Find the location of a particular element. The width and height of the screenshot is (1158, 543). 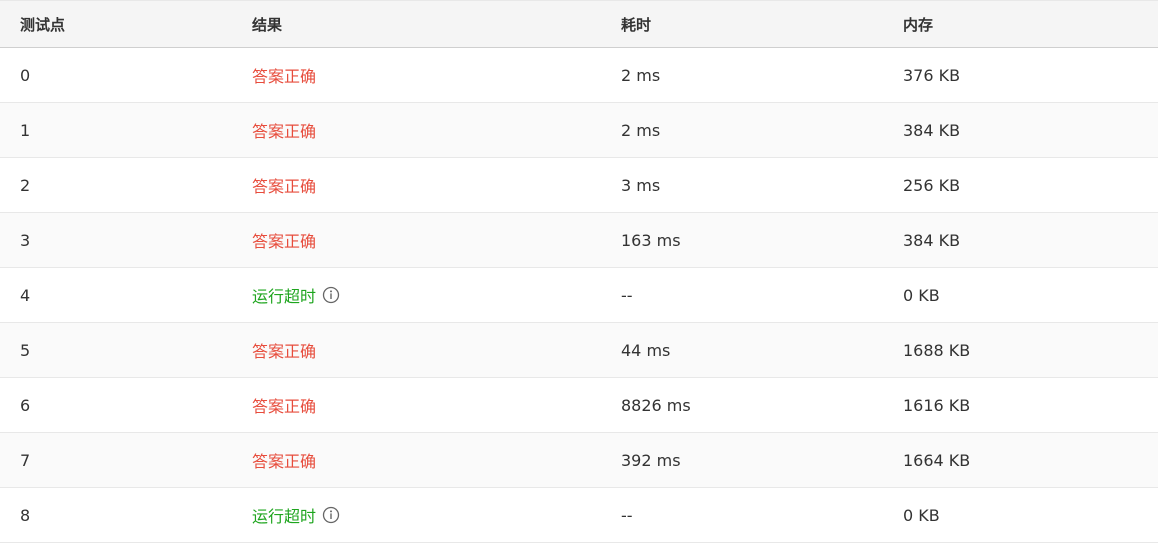

case-number: 0 is located at coordinates (25, 75).